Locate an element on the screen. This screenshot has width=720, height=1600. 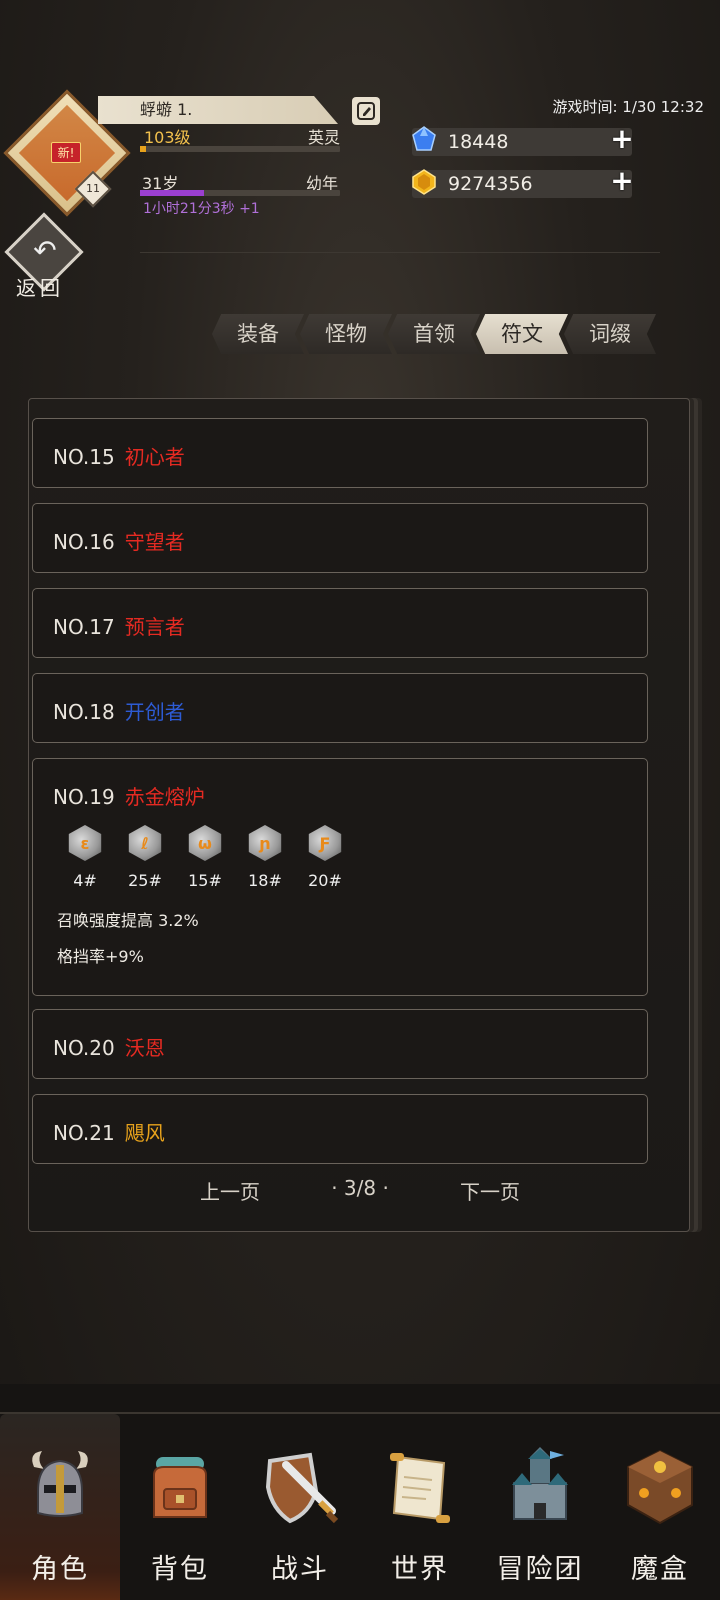
rune-icon: Ƒ is located at coordinates (325, 843).